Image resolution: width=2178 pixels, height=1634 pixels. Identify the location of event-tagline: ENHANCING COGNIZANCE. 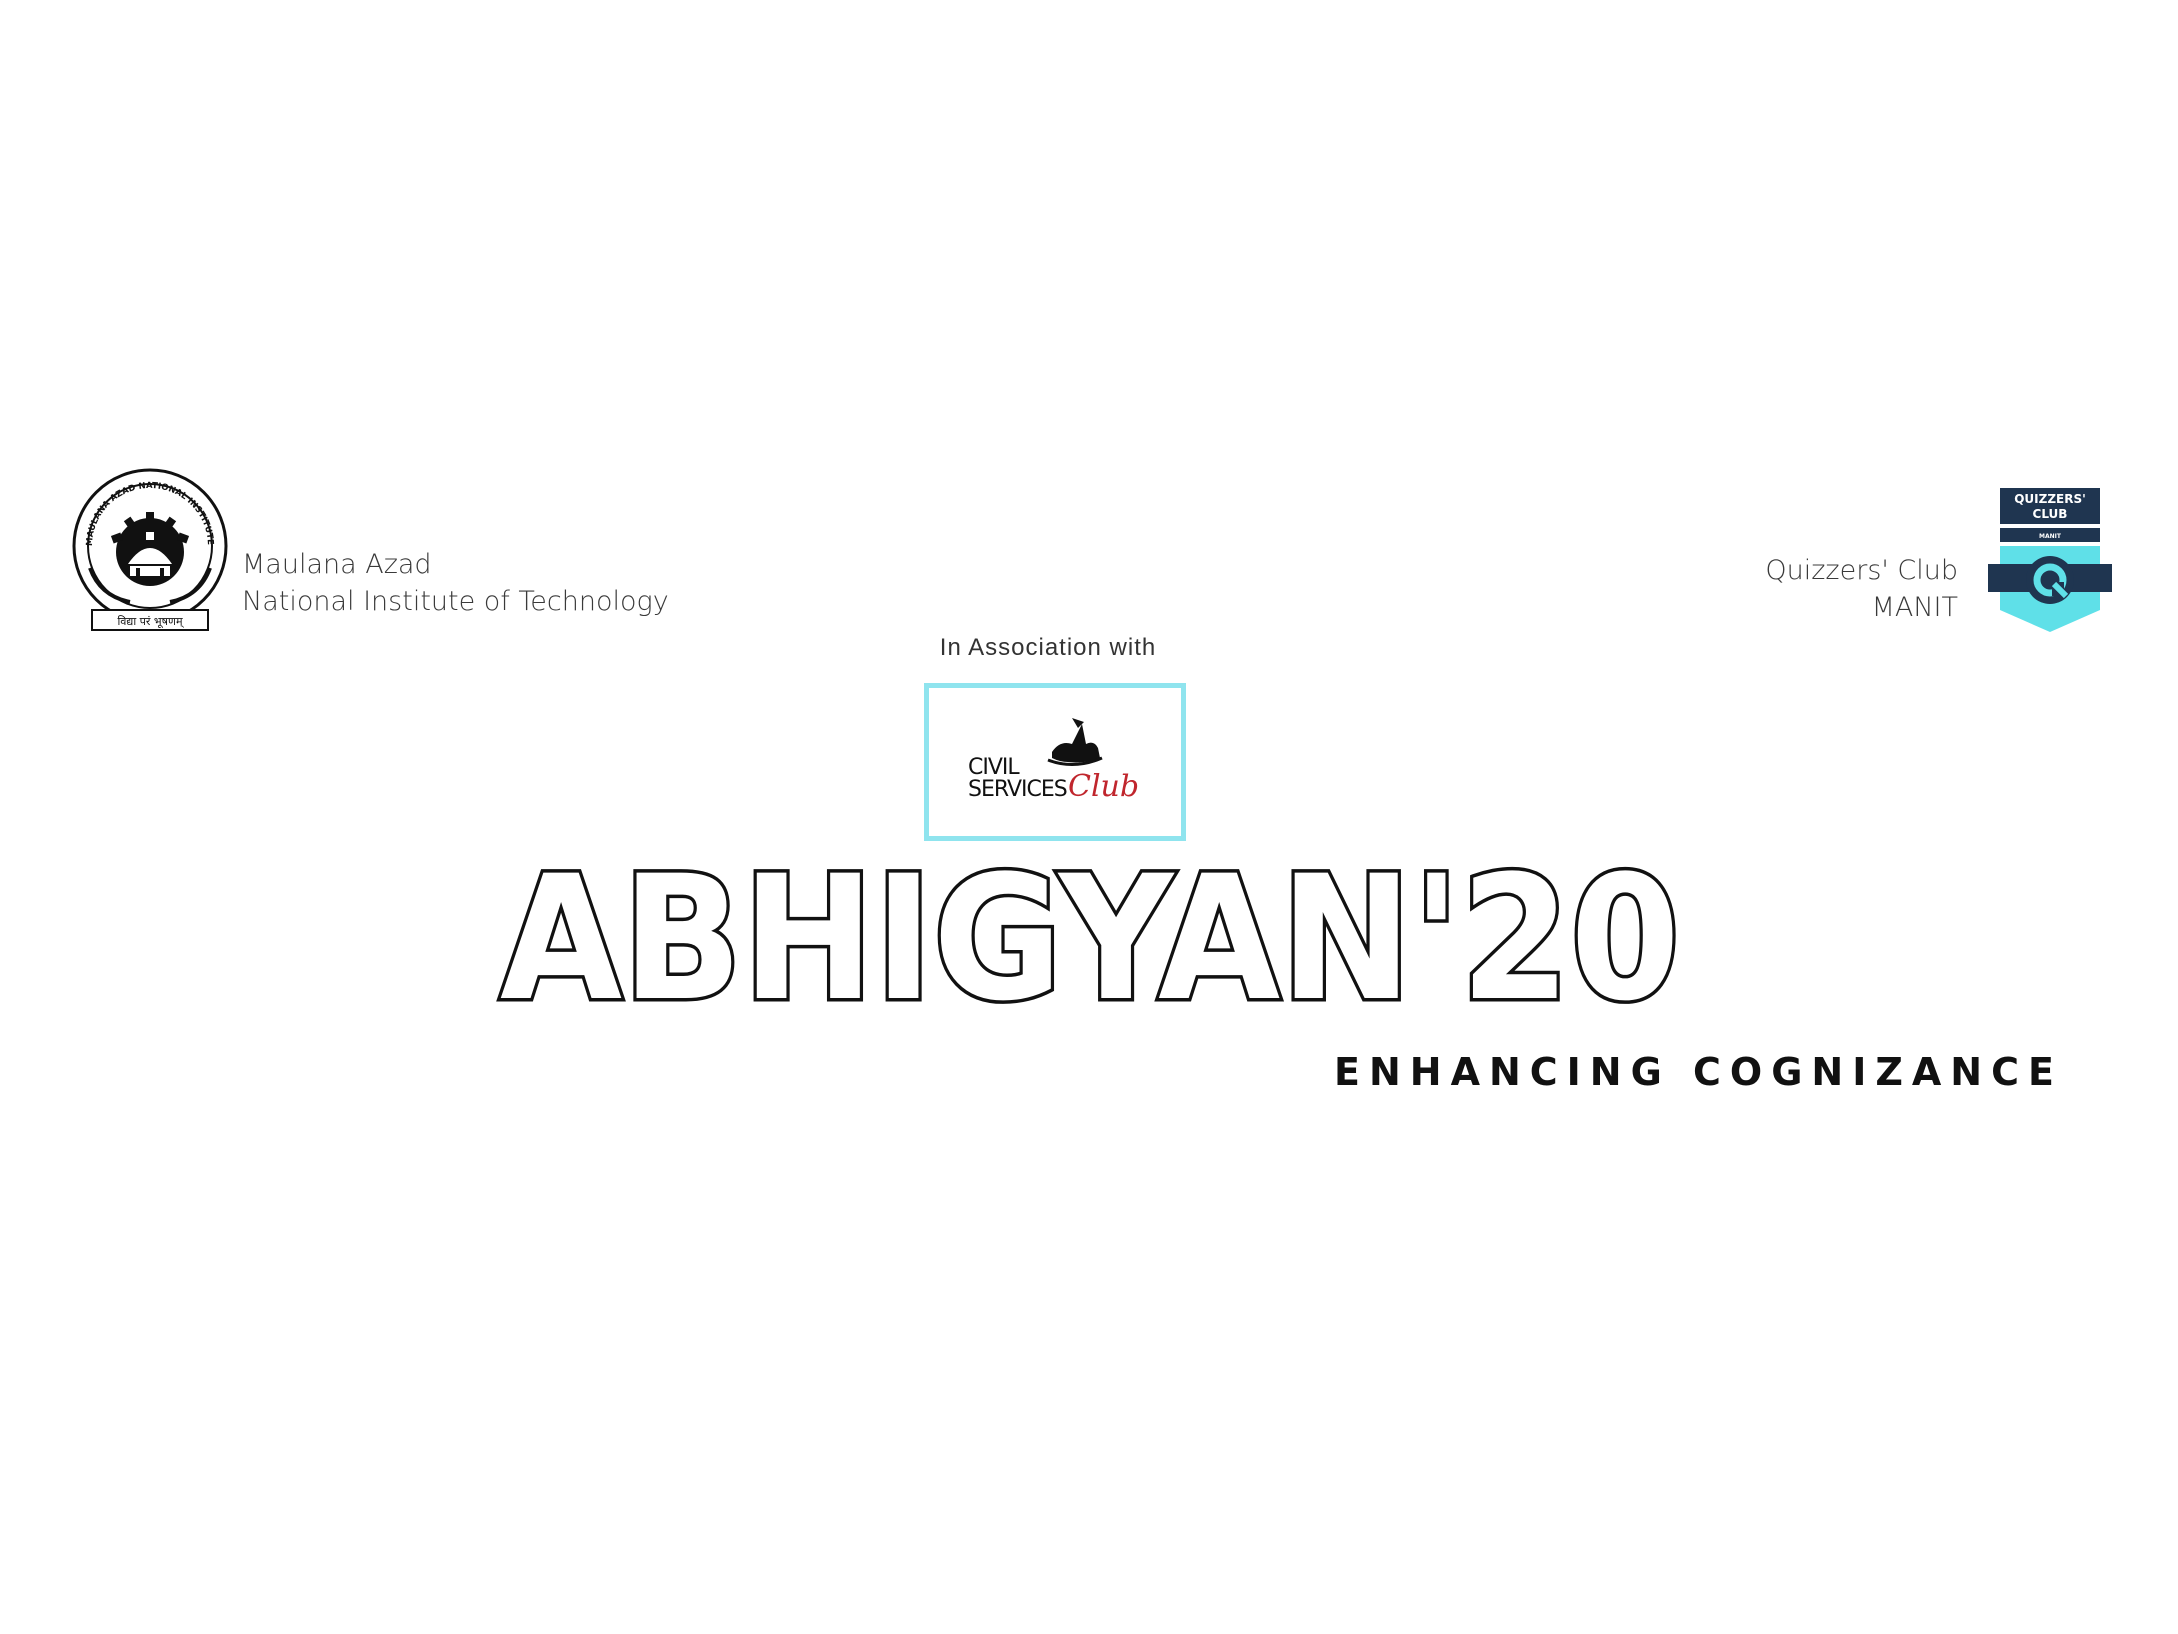
(1698, 1072).